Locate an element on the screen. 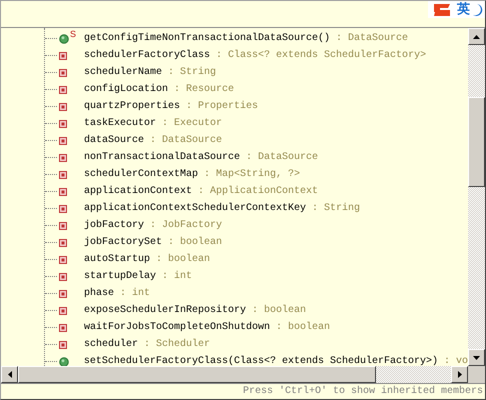 This screenshot has height=400, width=486. member-label: scheduler : Scheduler is located at coordinates (147, 344).